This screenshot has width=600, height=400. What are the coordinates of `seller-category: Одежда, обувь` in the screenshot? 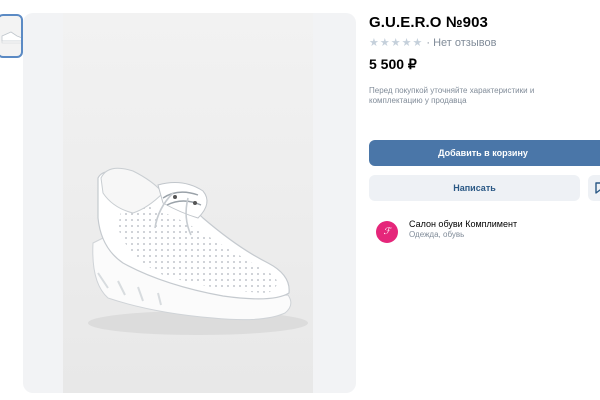 It's located at (437, 234).